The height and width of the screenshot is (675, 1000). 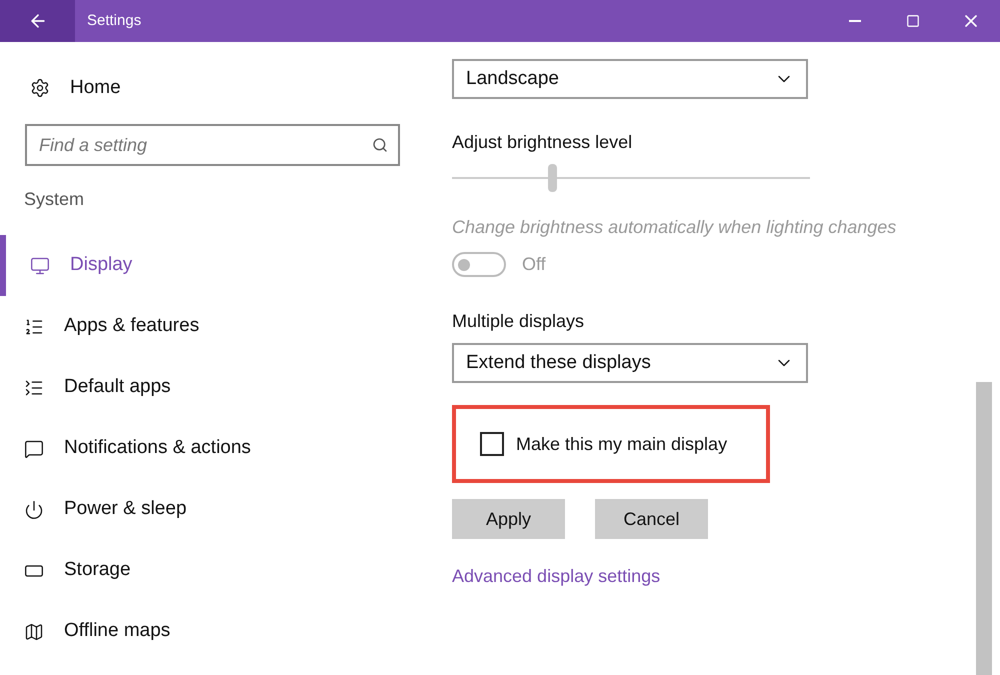 I want to click on sidebar-item: Display, so click(x=212, y=265).